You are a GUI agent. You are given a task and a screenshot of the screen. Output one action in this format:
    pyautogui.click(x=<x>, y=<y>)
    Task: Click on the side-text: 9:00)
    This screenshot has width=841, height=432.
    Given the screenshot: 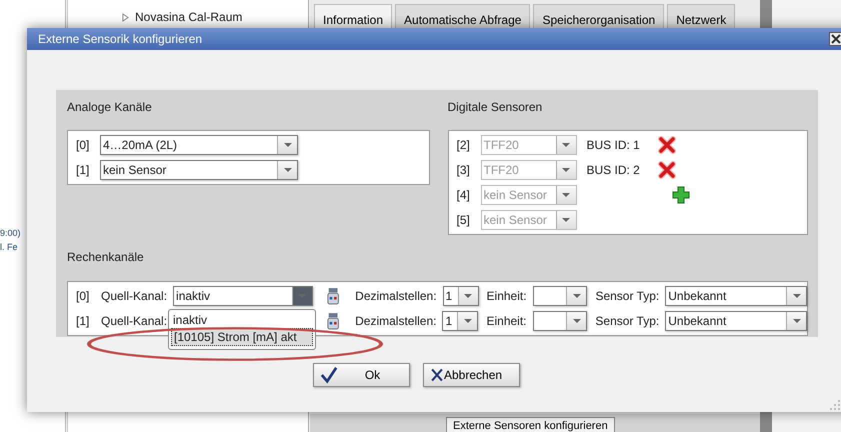 What is the action you would take?
    pyautogui.click(x=11, y=233)
    